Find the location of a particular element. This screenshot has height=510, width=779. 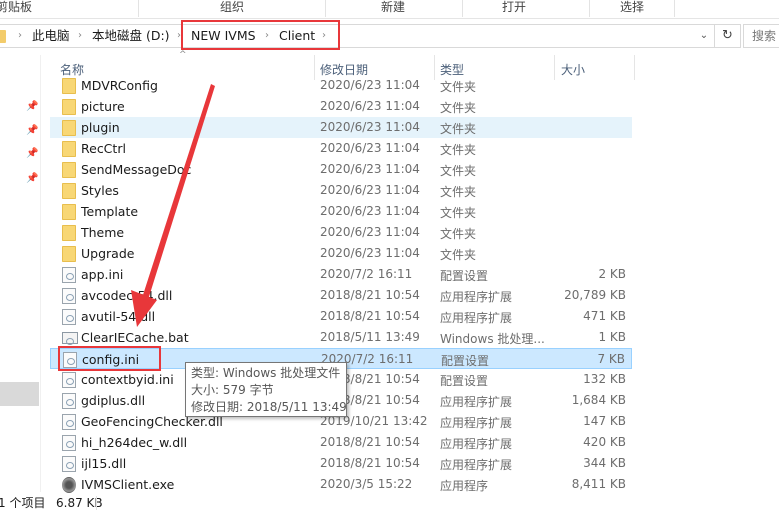

refresh-button: ↻ is located at coordinates (728, 36).